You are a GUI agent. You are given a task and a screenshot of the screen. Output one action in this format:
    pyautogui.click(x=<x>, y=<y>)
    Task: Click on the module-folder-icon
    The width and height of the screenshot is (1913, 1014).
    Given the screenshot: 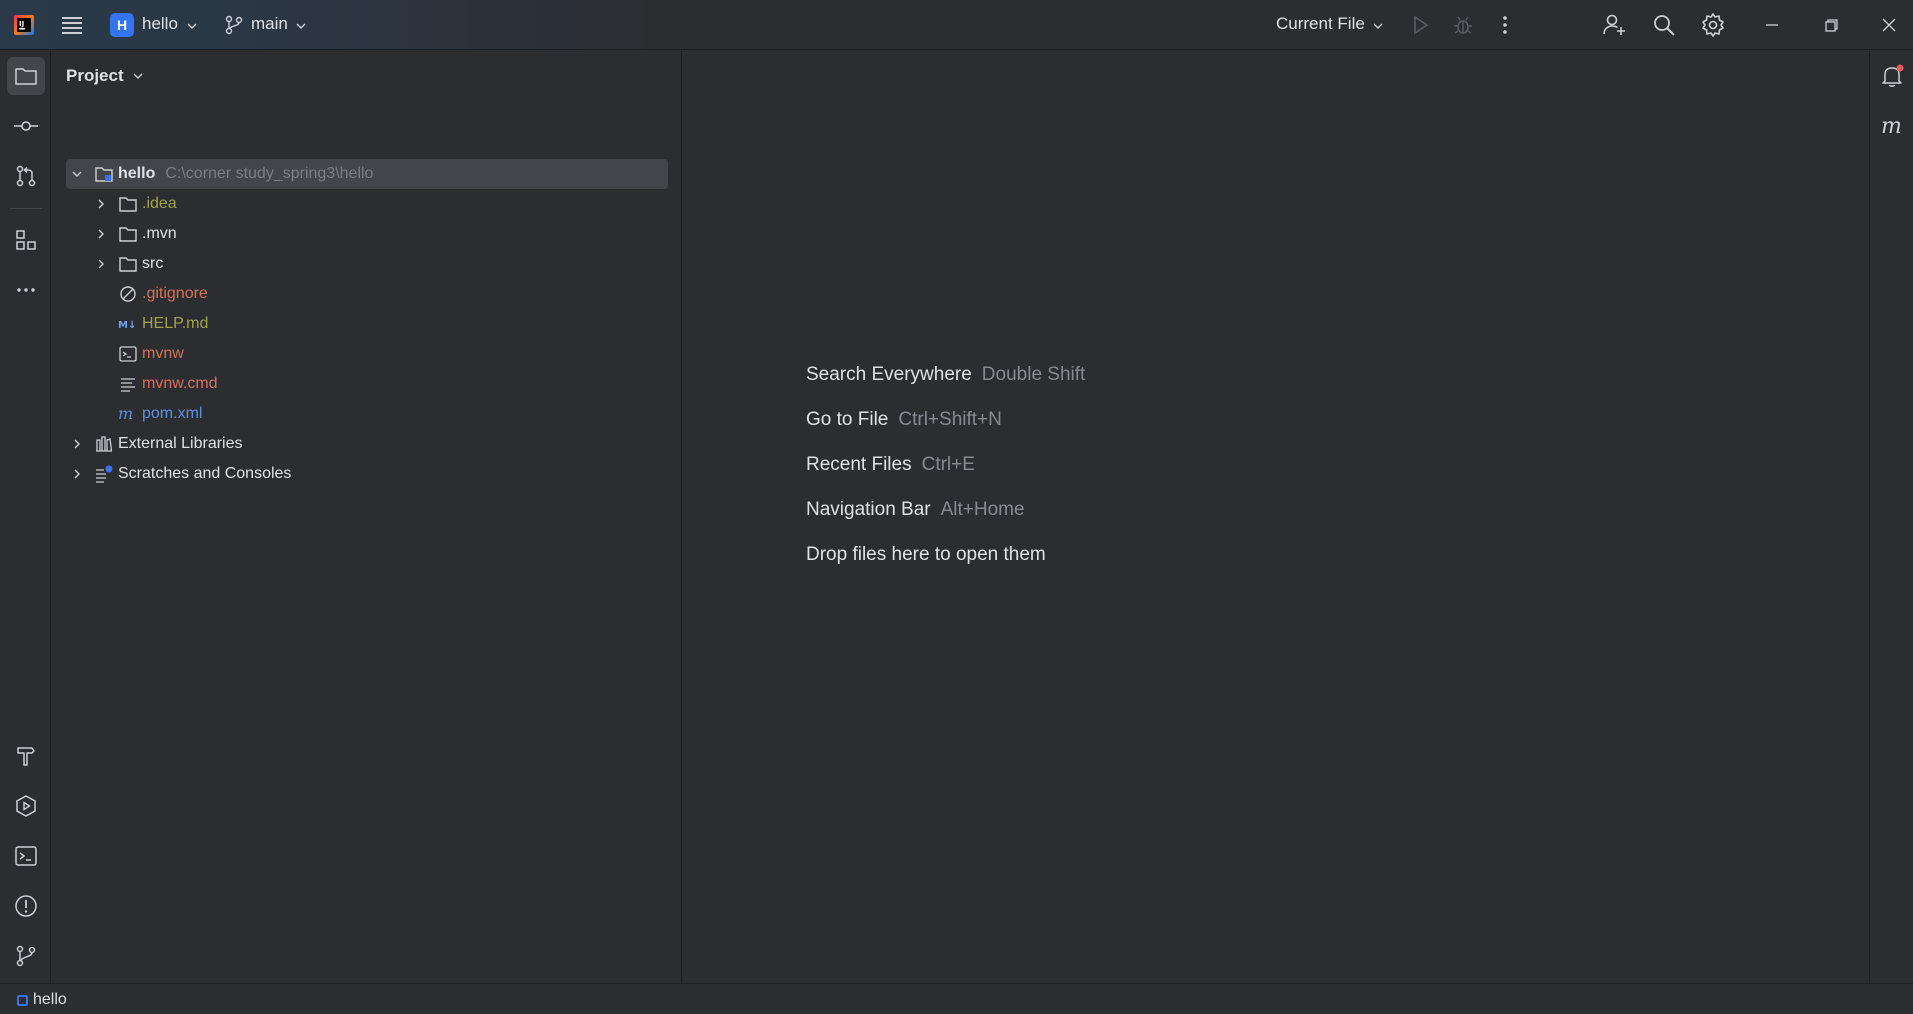 What is the action you would take?
    pyautogui.click(x=104, y=174)
    